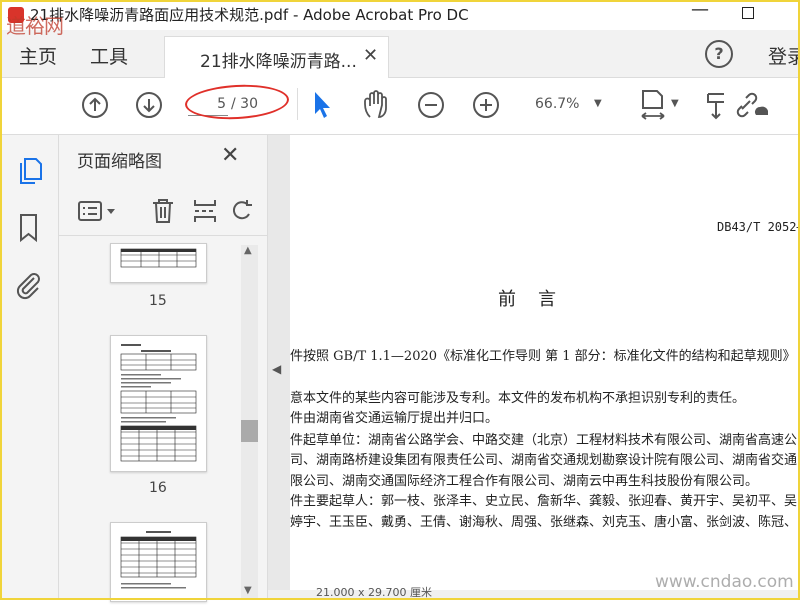 This screenshot has width=800, height=605. What do you see at coordinates (29, 367) in the screenshot?
I see `left-navigation-rail` at bounding box center [29, 367].